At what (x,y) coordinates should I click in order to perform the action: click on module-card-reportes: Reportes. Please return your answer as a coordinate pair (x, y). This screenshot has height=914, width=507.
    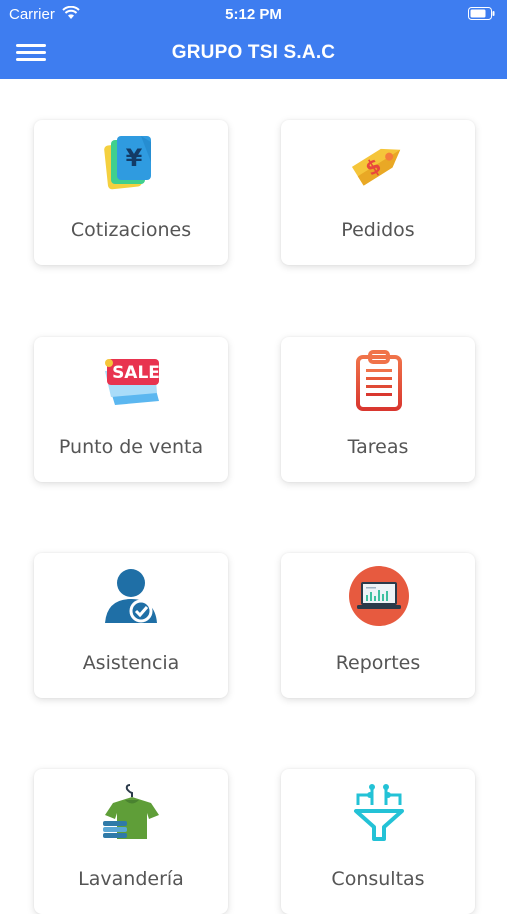
    Looking at the image, I should click on (378, 625).